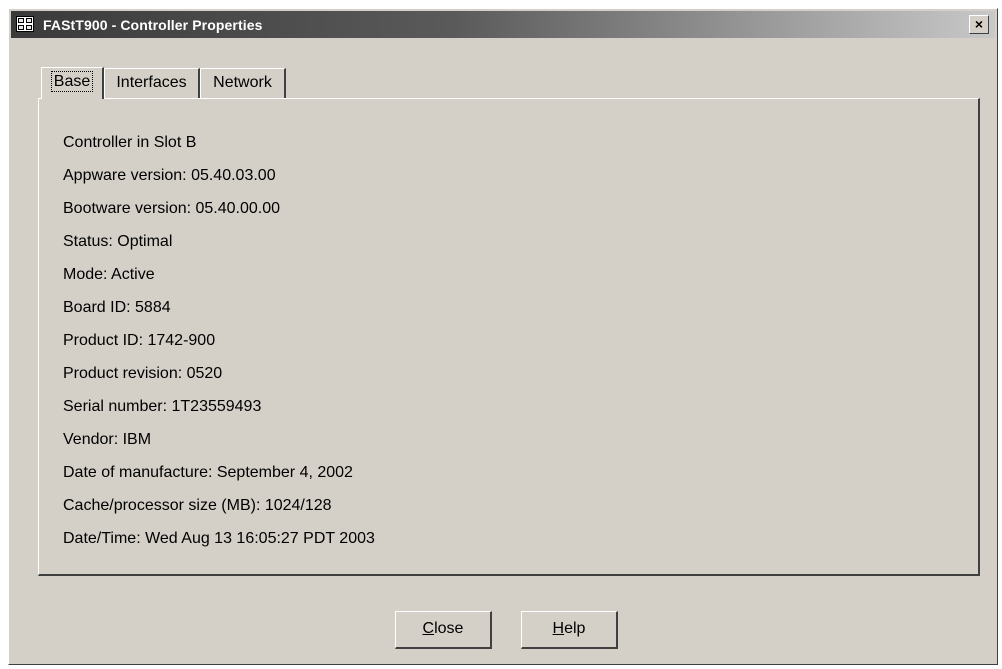 The image size is (1002, 669). Describe the element at coordinates (117, 307) in the screenshot. I see `property-line: Board ID: 5884` at that location.